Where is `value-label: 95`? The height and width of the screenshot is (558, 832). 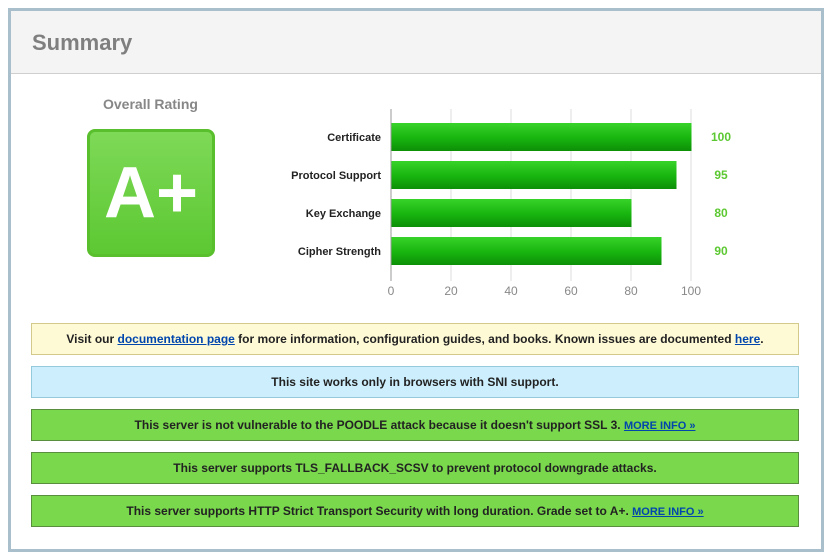
value-label: 95 is located at coordinates (721, 175).